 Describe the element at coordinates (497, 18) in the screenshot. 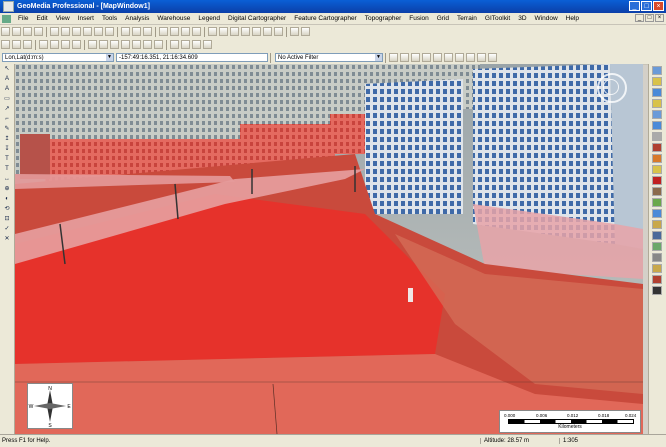

I see `menu-gitoolkit: GIToolkit` at that location.